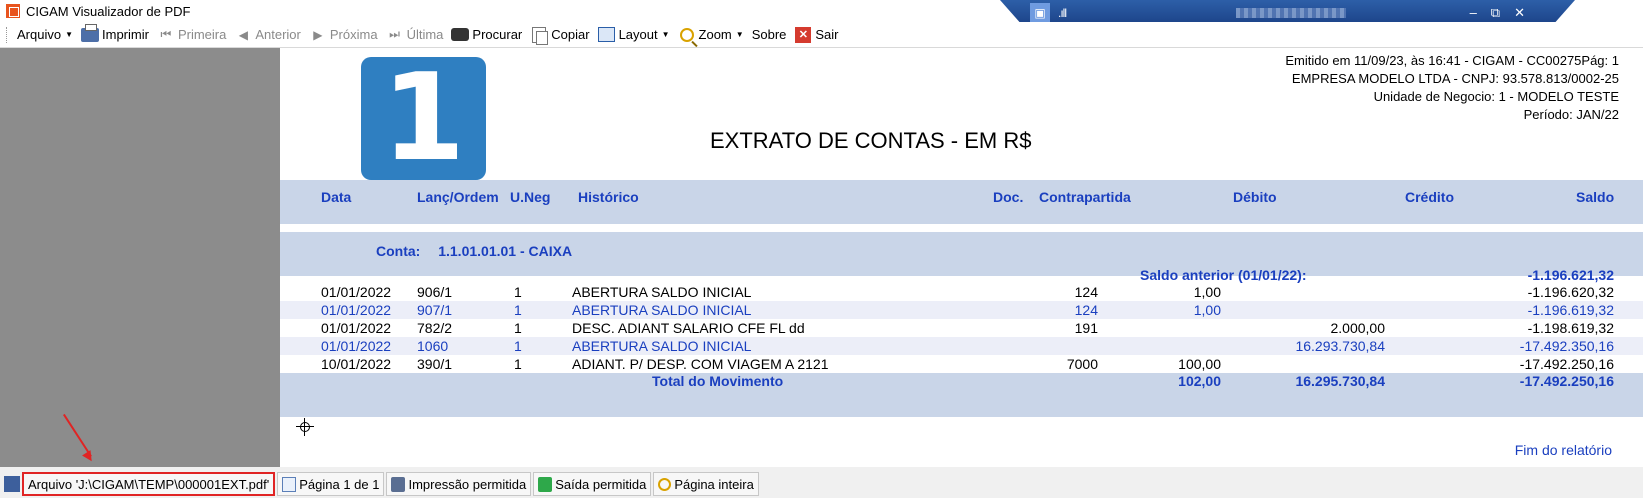 The image size is (1643, 498). Describe the element at coordinates (435, 292) in the screenshot. I see `cell-lanc: 906/1` at that location.